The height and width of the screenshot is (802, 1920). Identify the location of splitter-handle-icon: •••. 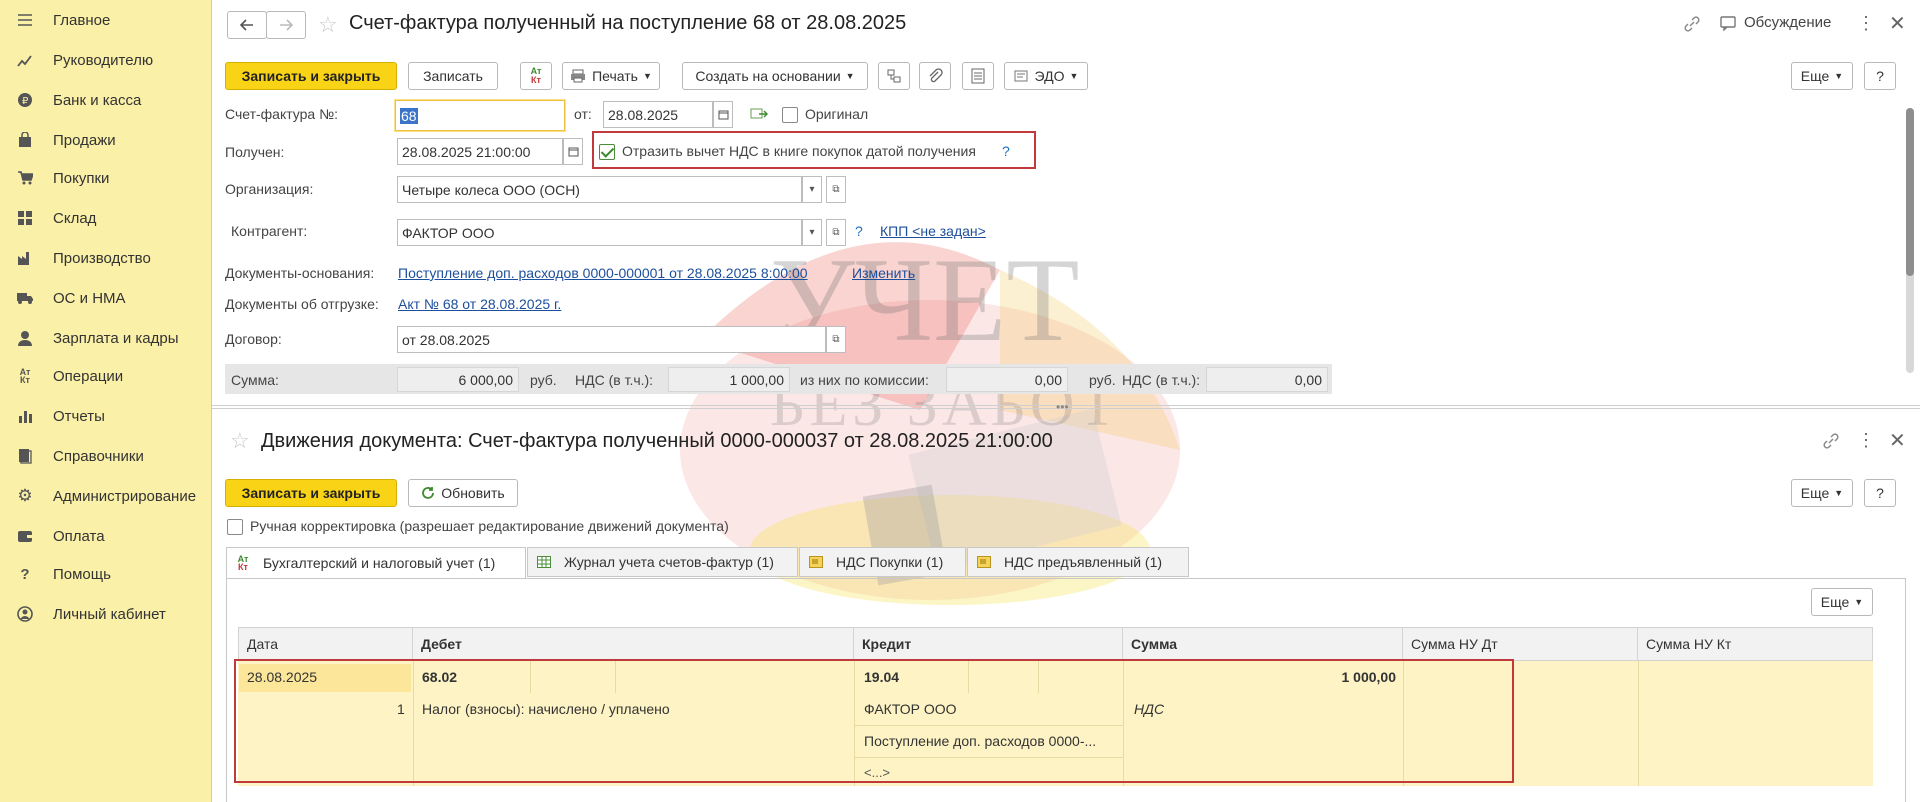
(1062, 407).